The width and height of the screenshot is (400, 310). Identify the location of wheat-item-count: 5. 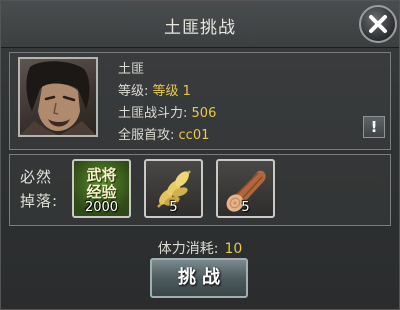
(173, 207).